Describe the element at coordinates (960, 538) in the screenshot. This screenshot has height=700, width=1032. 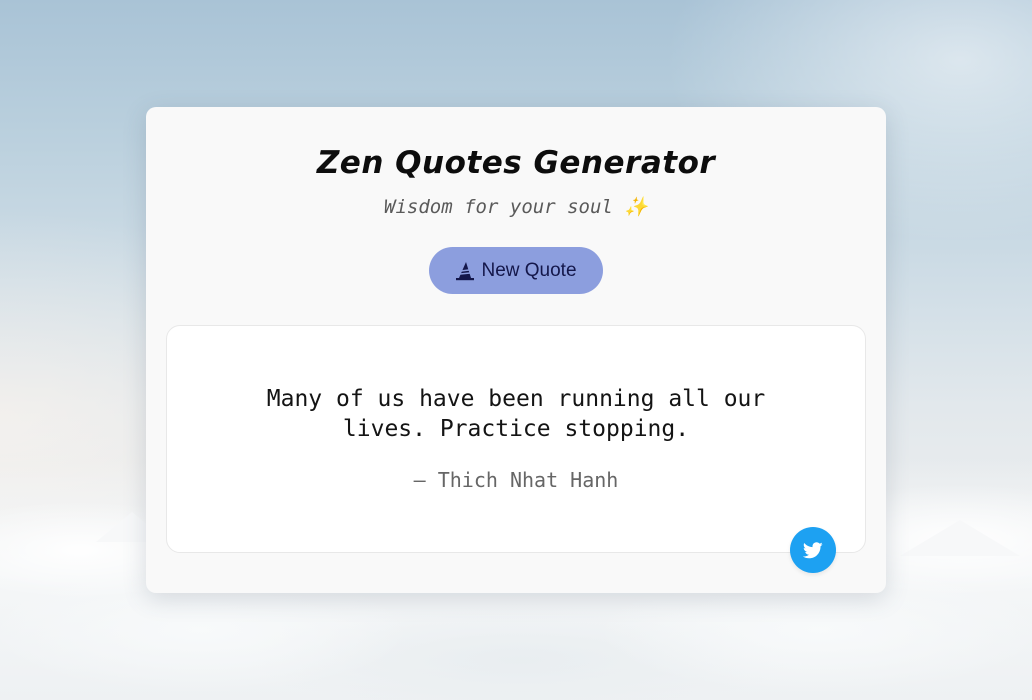
I see `mountain-peak` at that location.